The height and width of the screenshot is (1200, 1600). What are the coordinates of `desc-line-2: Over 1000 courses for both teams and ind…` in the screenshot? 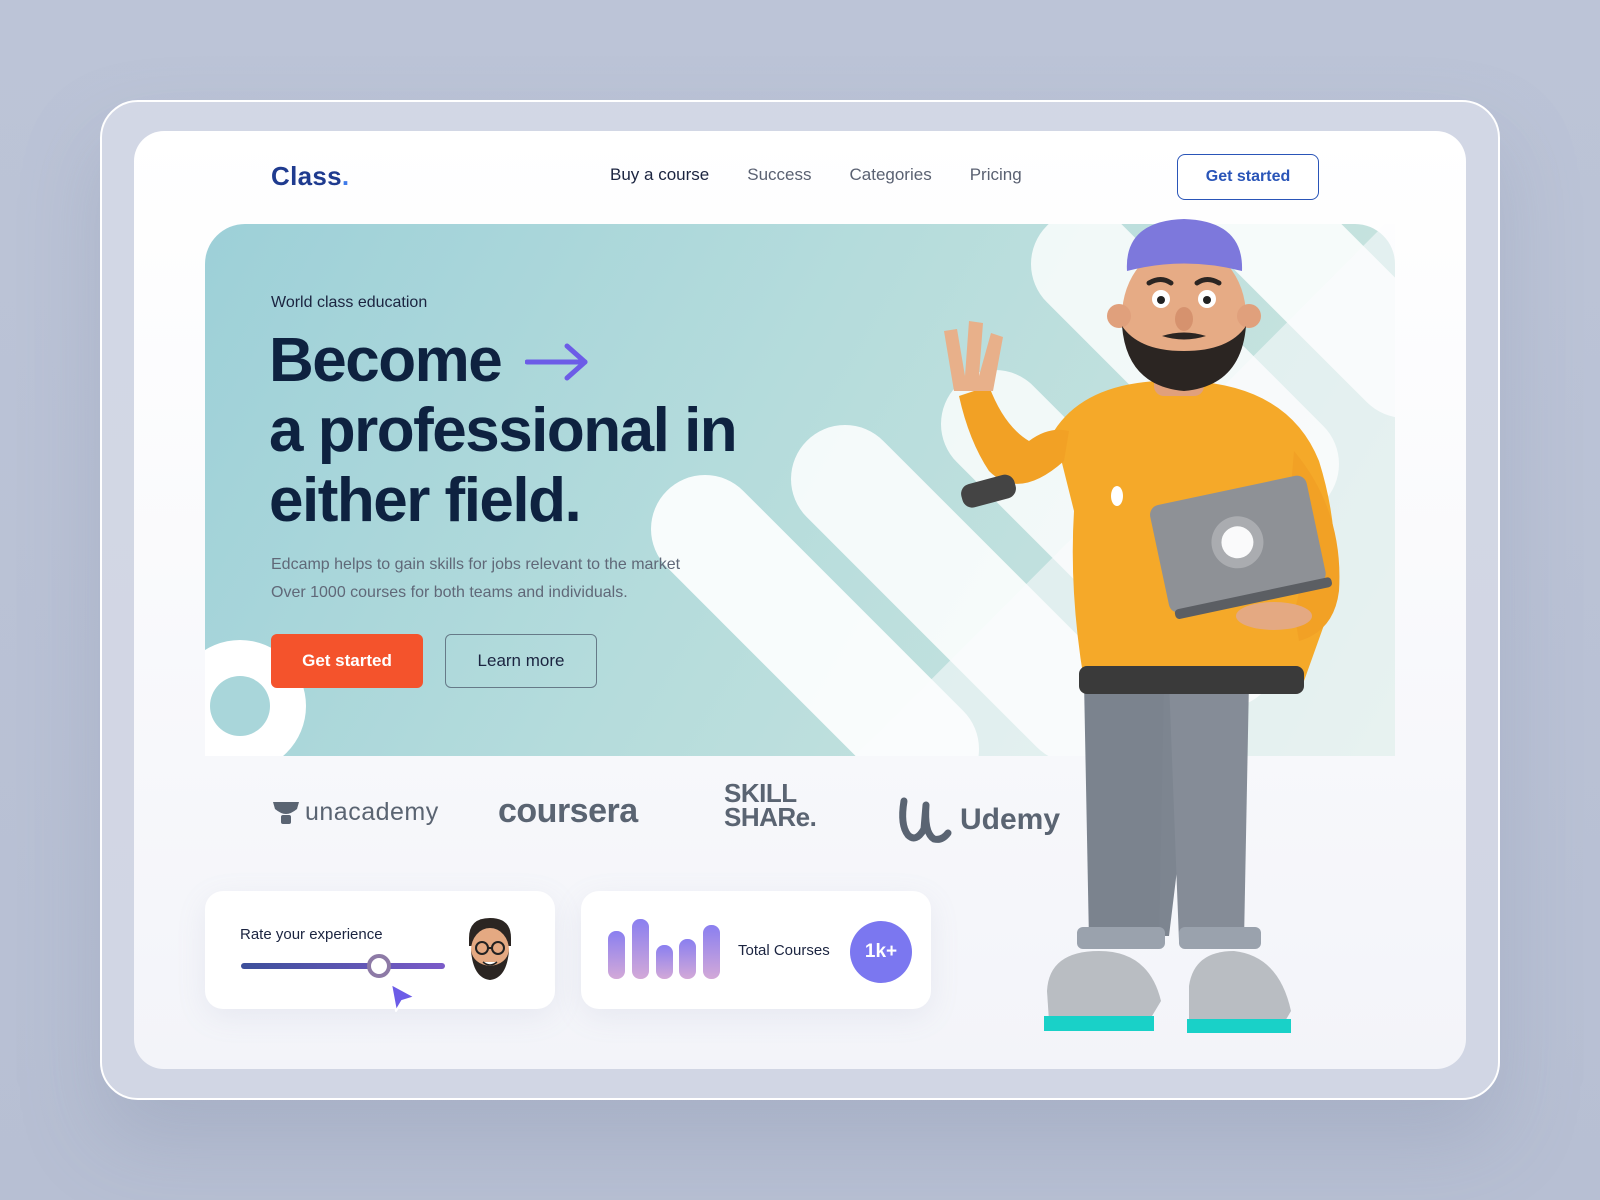 It's located at (449, 592).